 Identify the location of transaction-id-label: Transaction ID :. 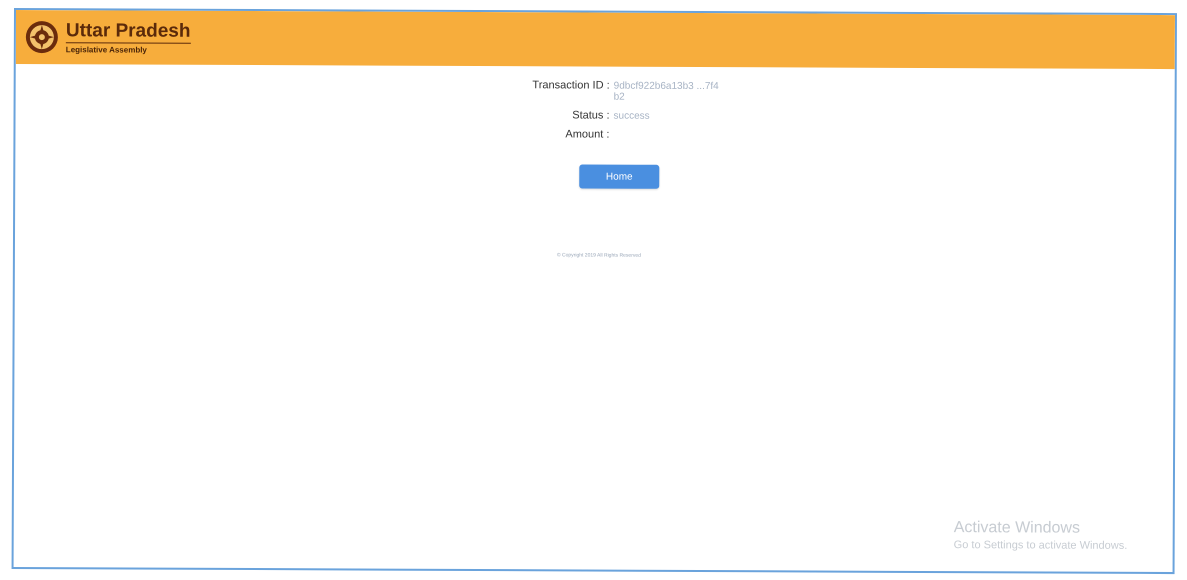
(571, 85).